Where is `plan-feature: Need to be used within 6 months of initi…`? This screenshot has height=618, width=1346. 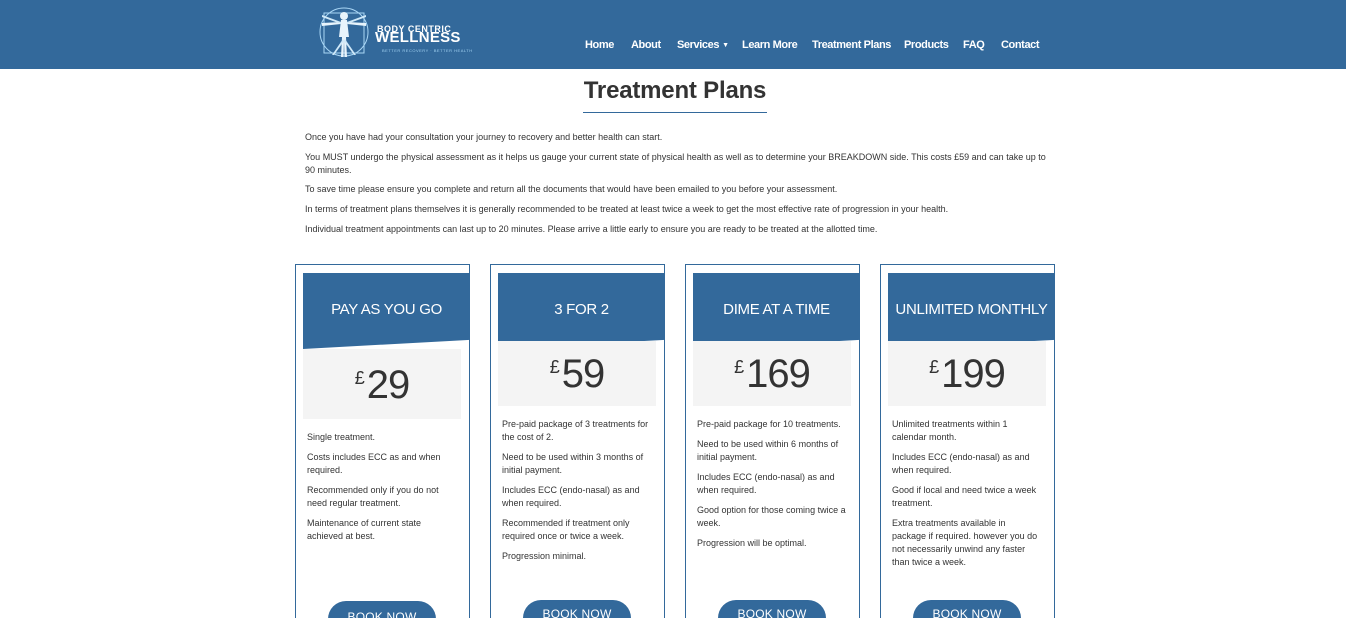 plan-feature: Need to be used within 6 months of initi… is located at coordinates (768, 450).